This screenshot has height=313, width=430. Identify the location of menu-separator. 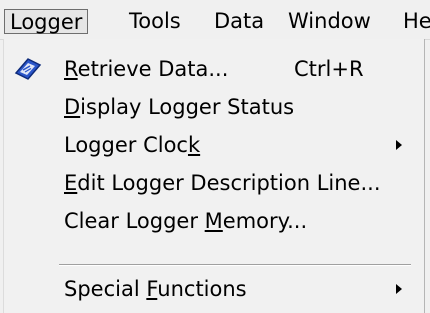
(235, 265).